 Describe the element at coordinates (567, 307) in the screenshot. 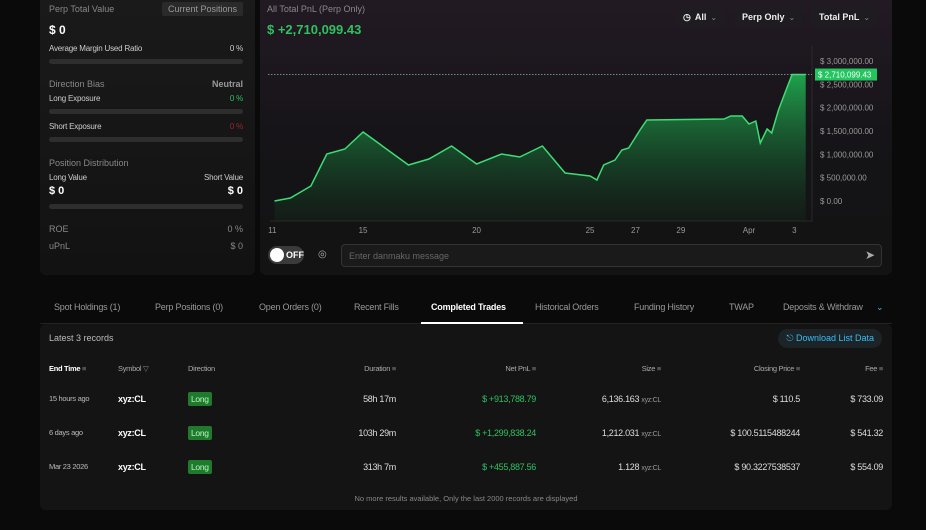

I see `tab-historical-orders: Historical Orders` at that location.